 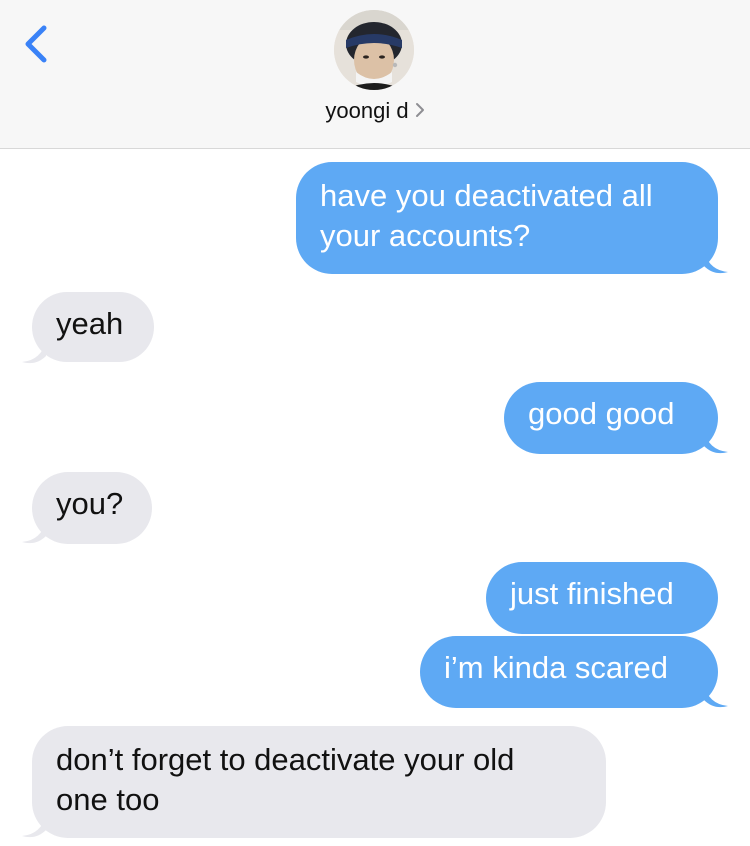 I want to click on avatar-photo, so click(x=374, y=50).